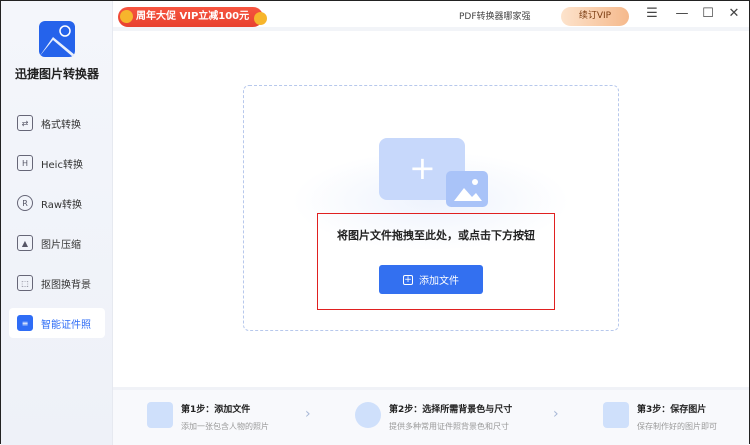 The image size is (750, 445). Describe the element at coordinates (677, 426) in the screenshot. I see `step-desc: 保存制作好的图片即可` at that location.